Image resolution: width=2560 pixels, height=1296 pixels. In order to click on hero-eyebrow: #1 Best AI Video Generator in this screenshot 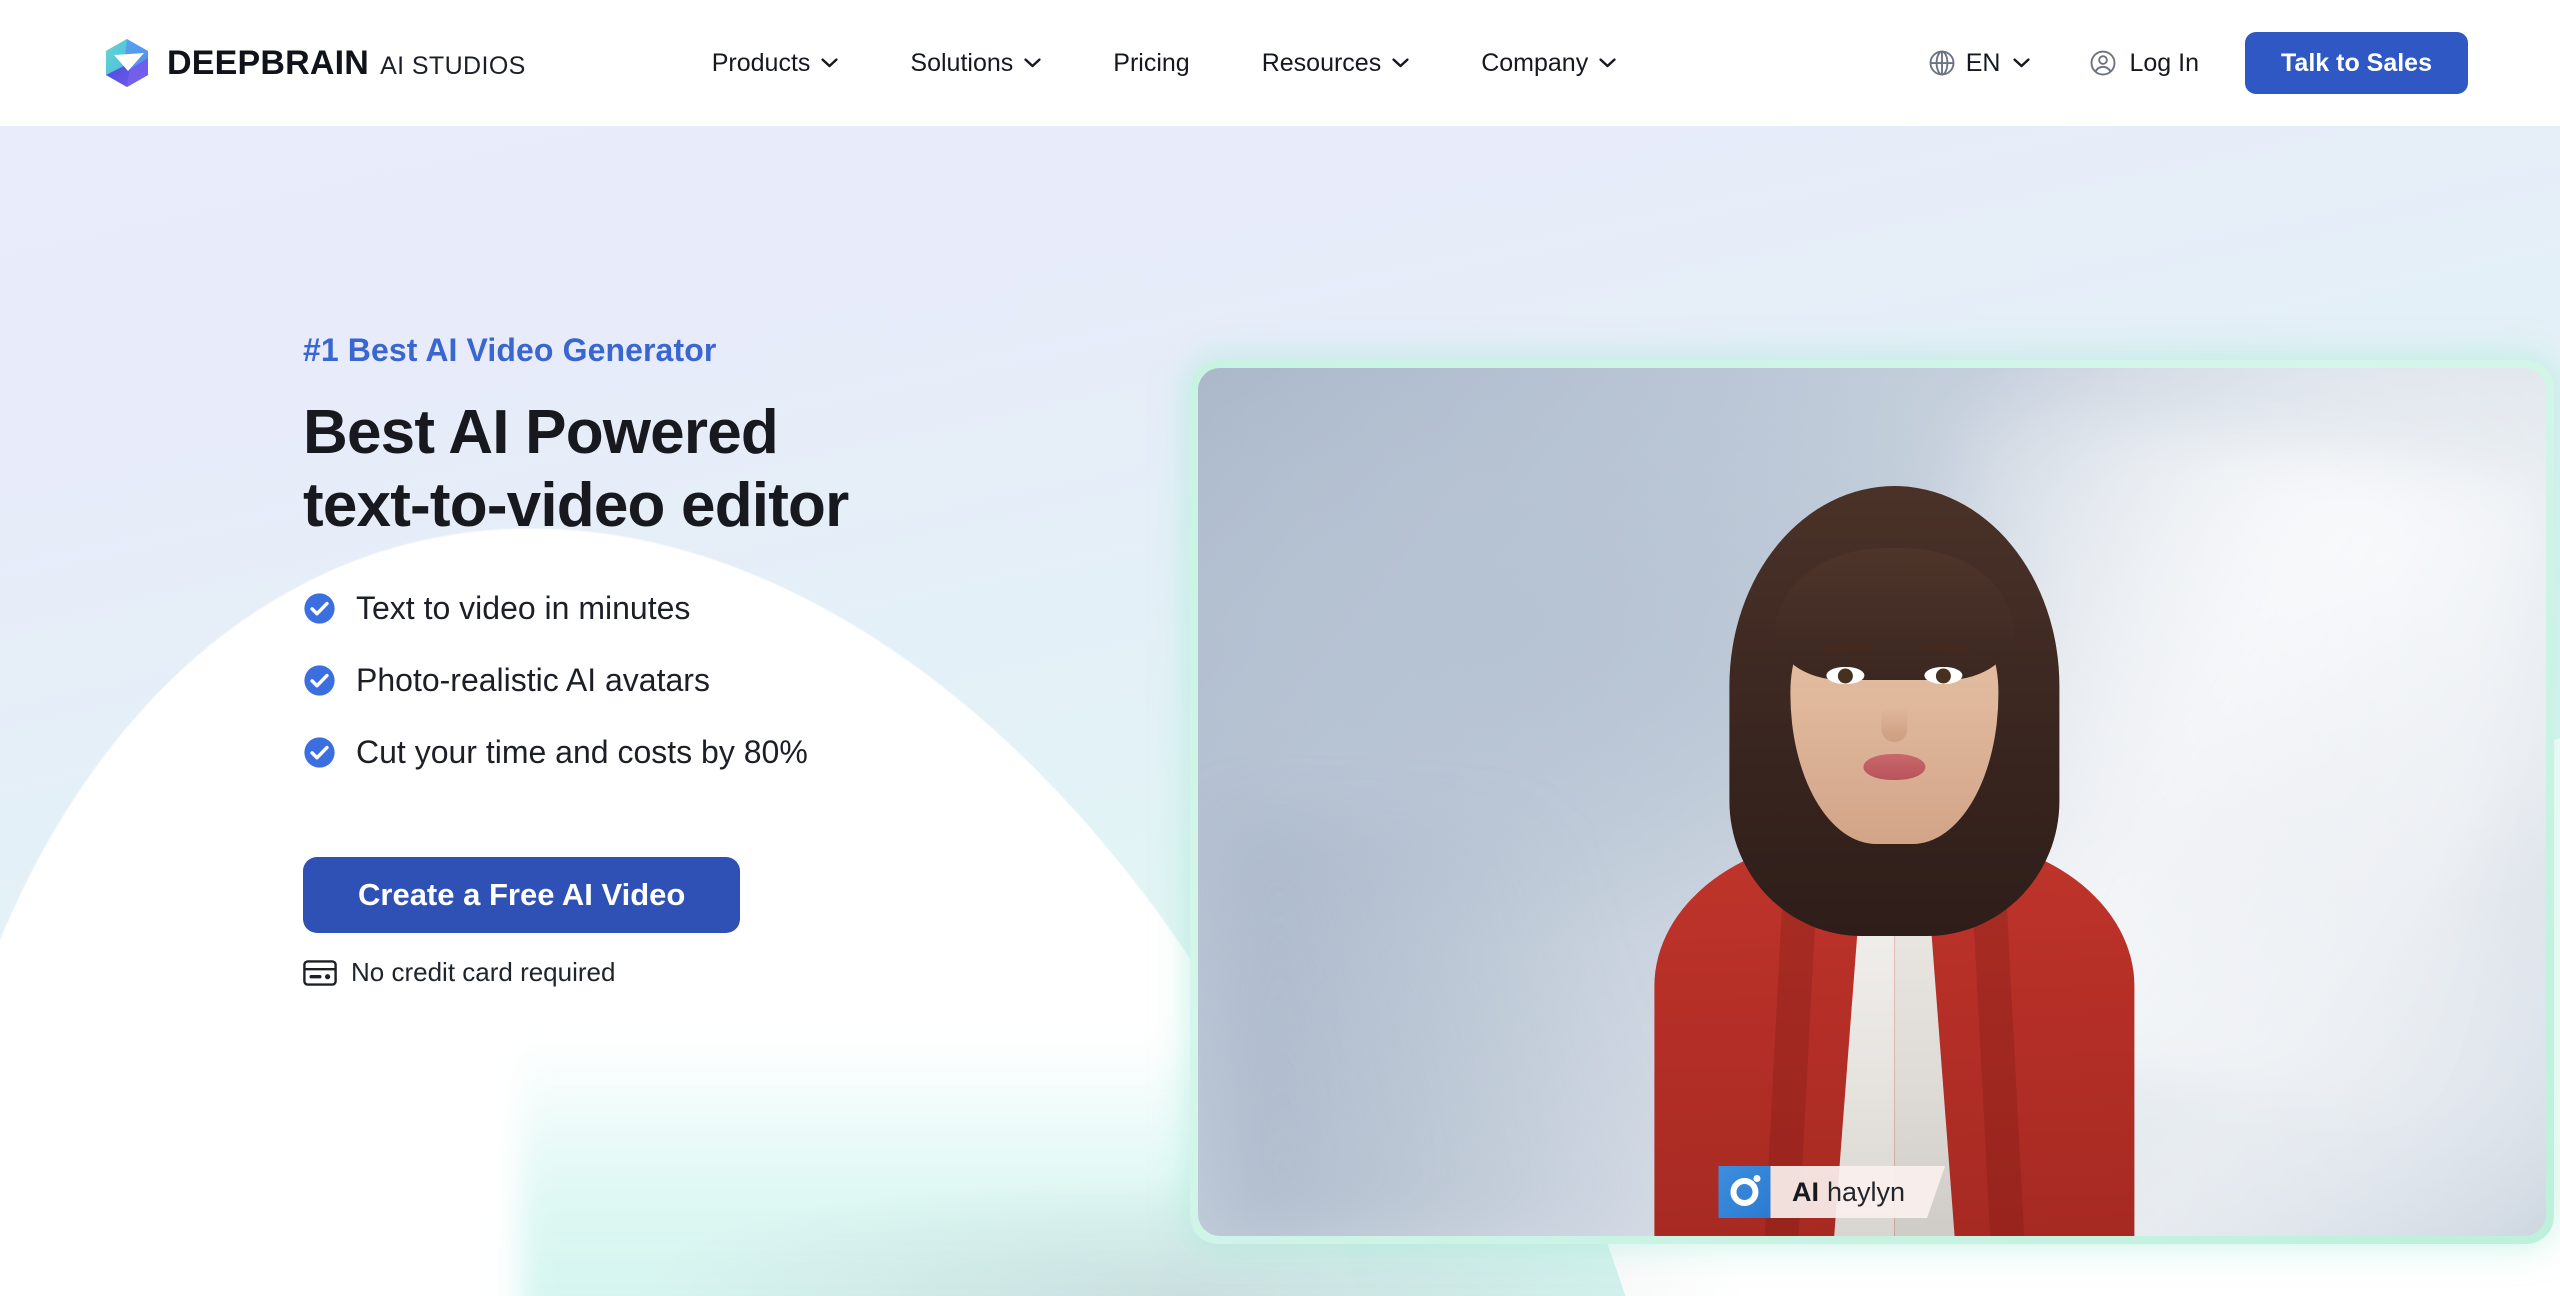, I will do `click(510, 350)`.